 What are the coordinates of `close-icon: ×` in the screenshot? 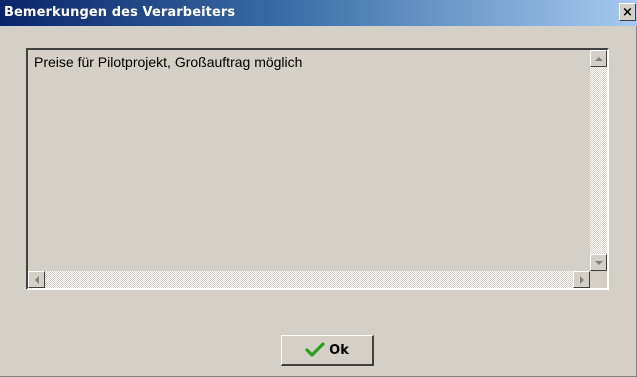 It's located at (627, 12).